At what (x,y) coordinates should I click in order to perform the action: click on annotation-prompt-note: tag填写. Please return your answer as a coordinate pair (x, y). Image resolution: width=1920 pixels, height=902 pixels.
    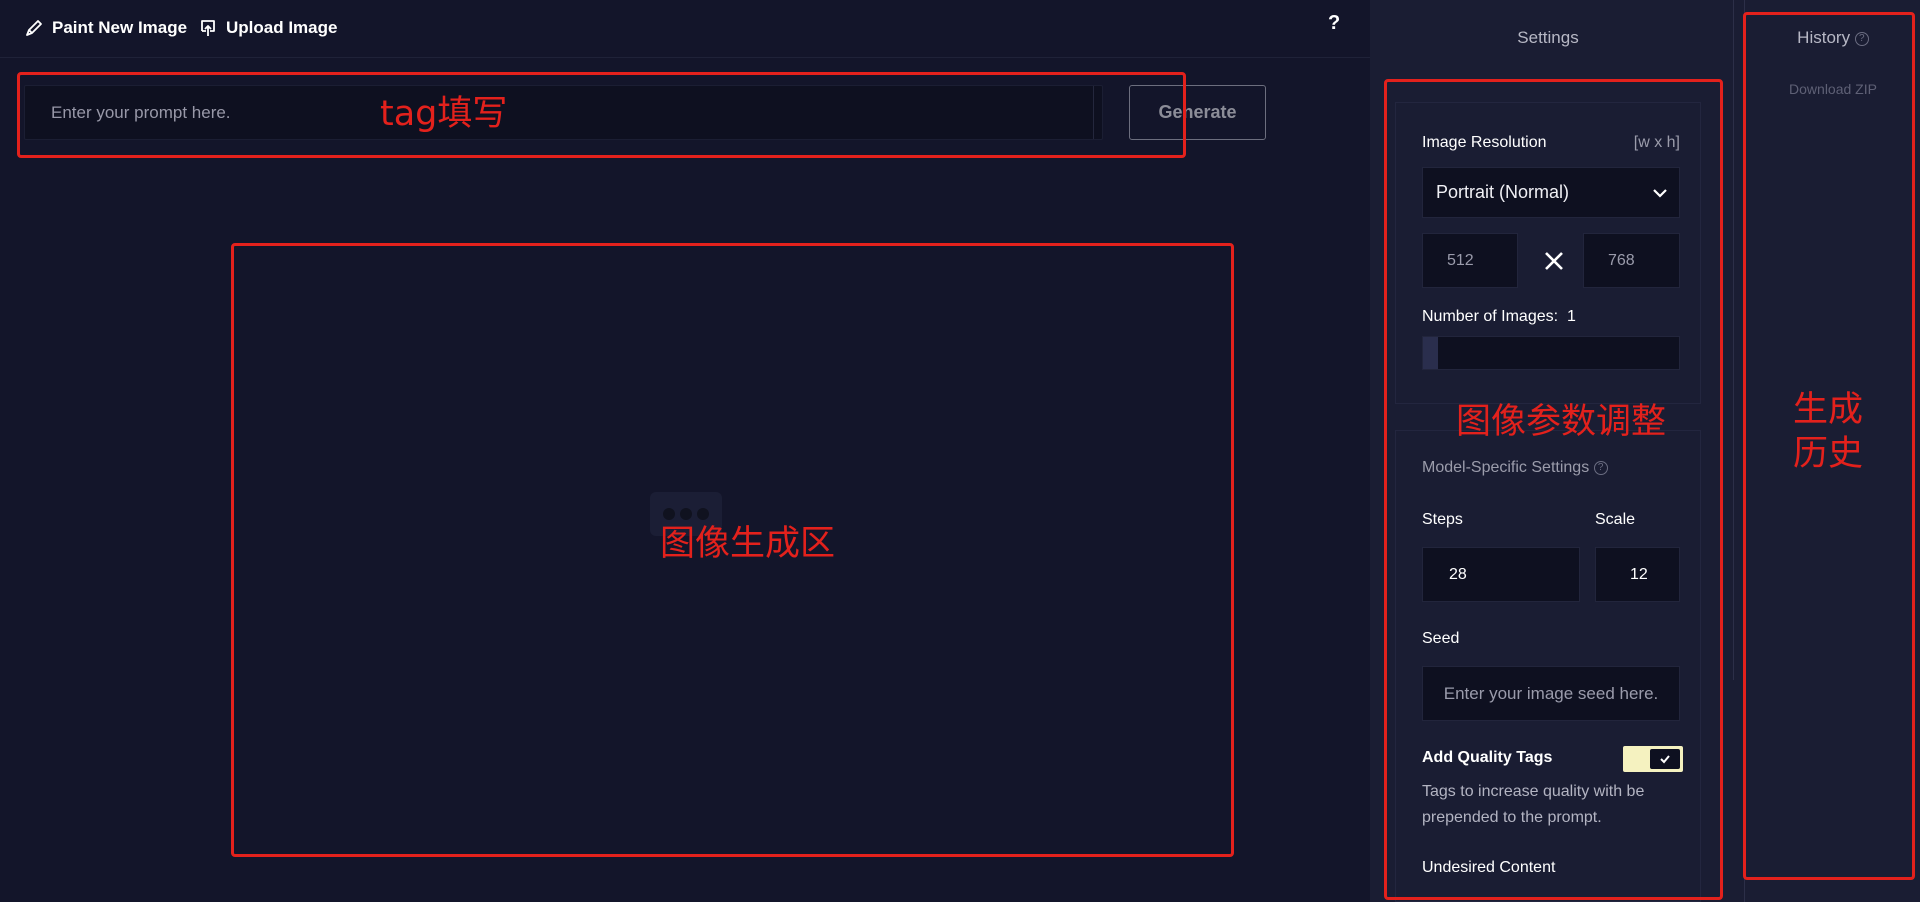
    Looking at the image, I should click on (444, 114).